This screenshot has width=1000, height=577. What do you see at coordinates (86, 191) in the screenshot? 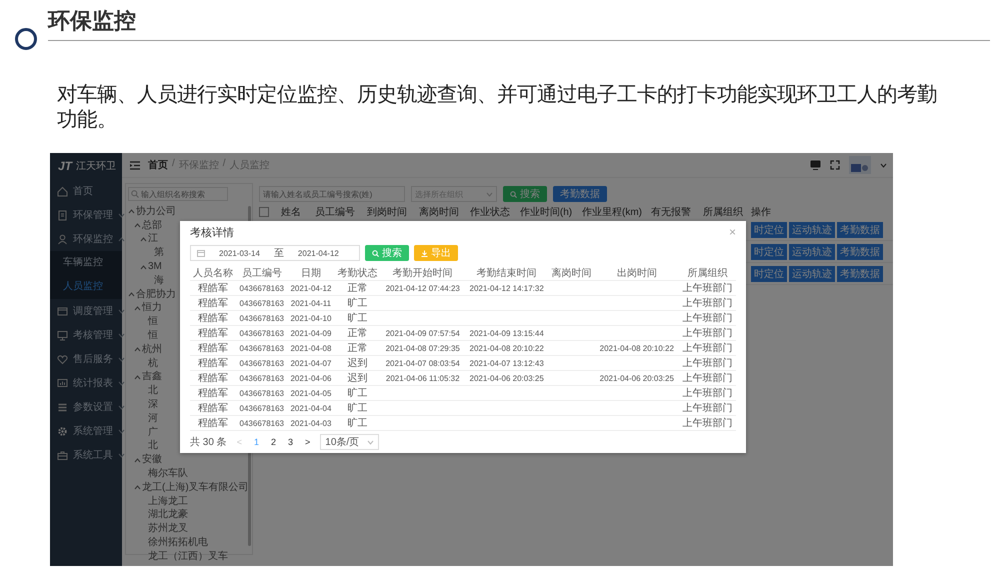
I see `sidebar-item: 首页` at bounding box center [86, 191].